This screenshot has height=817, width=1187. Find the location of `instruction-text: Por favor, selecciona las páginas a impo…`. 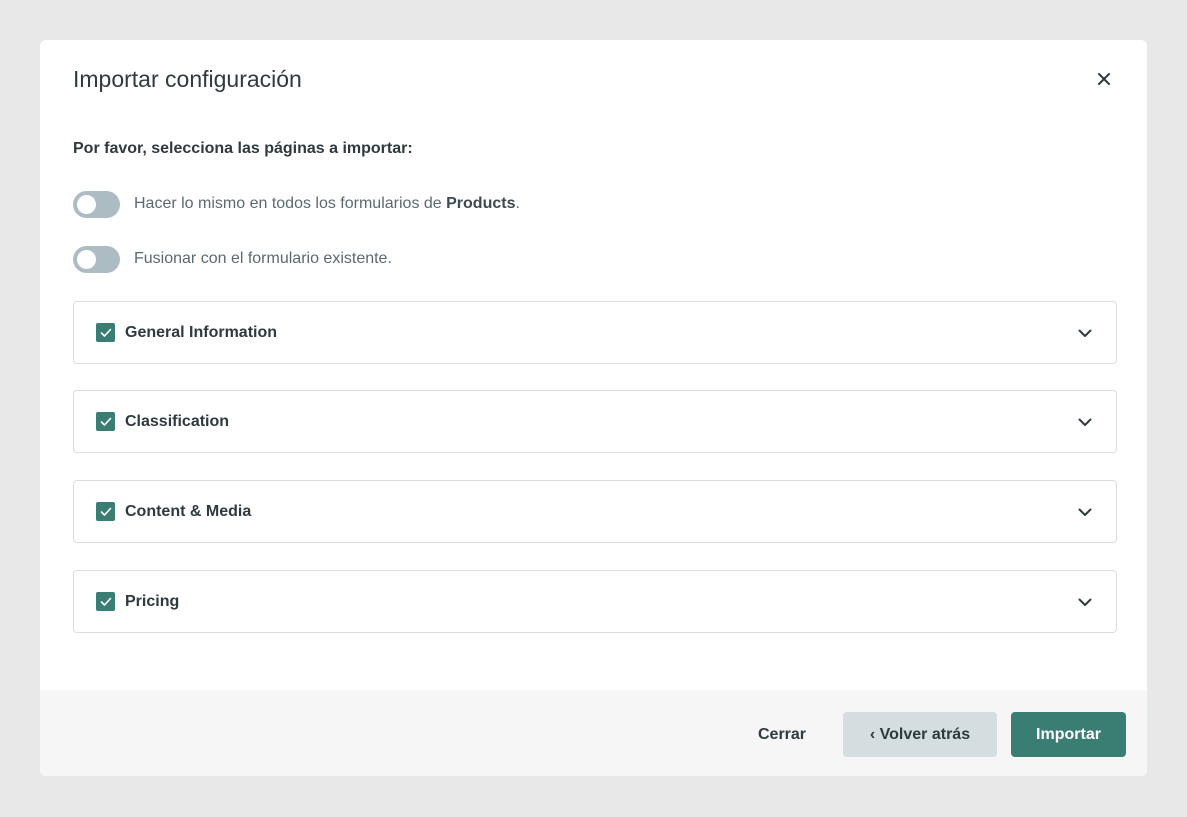

instruction-text: Por favor, selecciona las páginas a impo… is located at coordinates (243, 148).